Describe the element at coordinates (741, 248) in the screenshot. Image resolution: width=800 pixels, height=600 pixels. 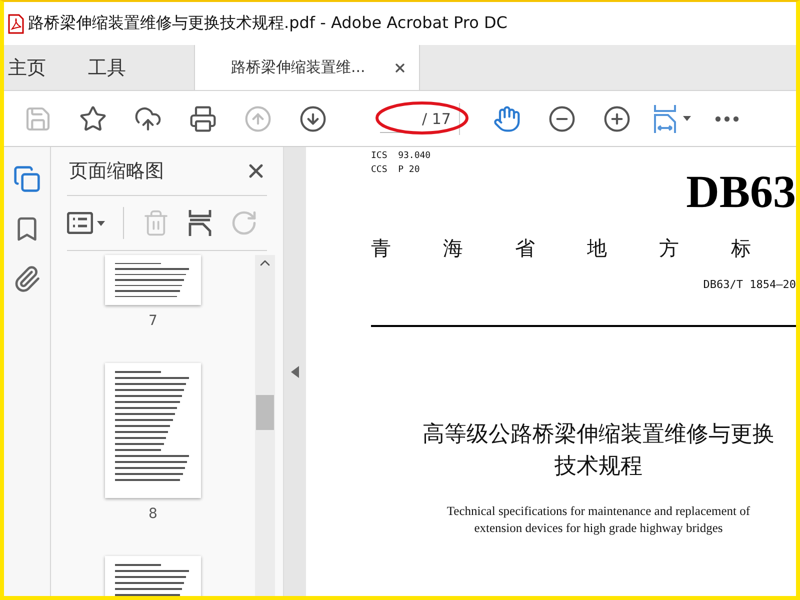
I see `issuer-character: 标` at that location.